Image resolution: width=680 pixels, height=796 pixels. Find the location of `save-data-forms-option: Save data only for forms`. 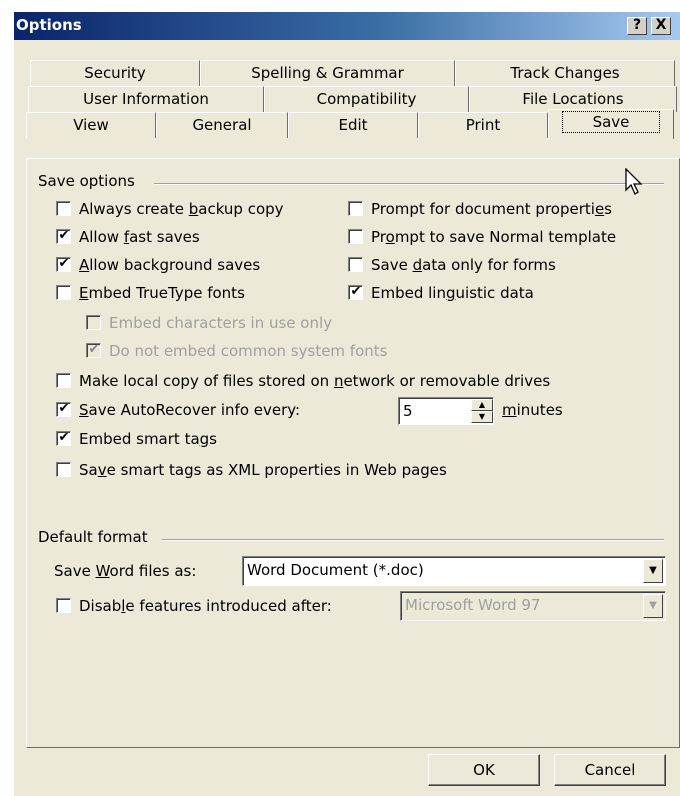

save-data-forms-option: Save data only for forms is located at coordinates (452, 265).